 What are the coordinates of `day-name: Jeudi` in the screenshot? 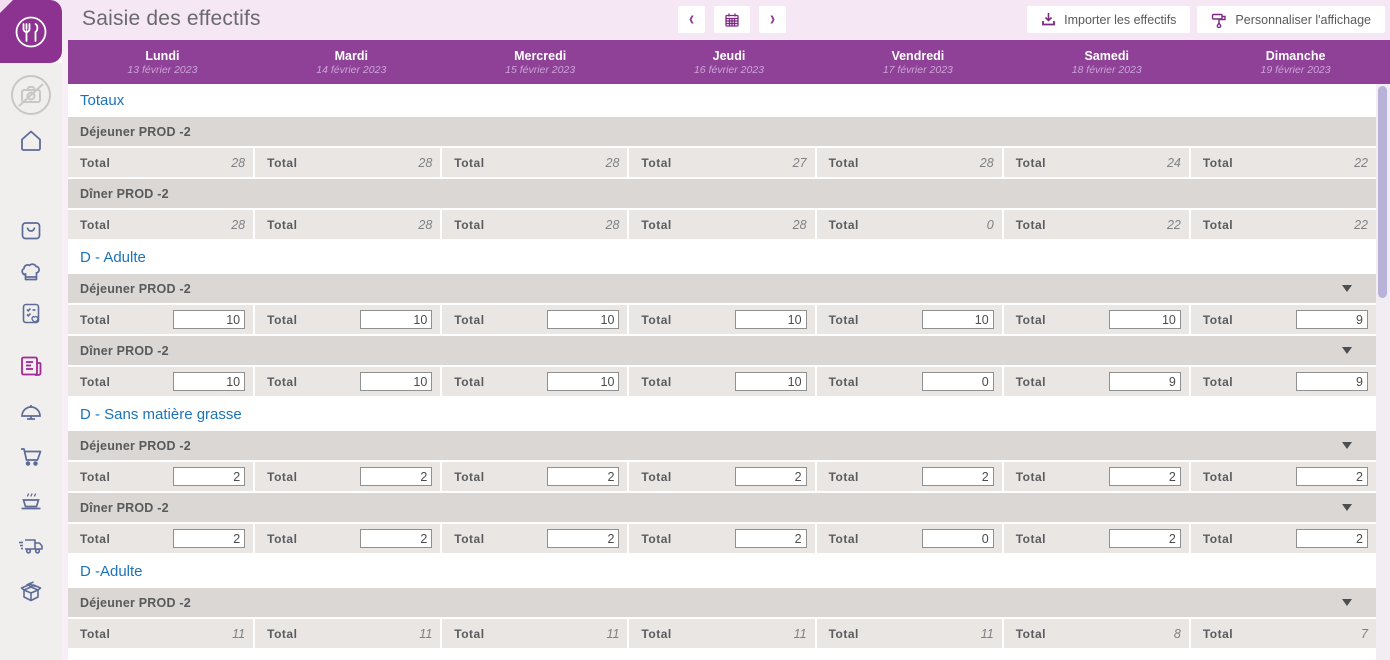 It's located at (729, 55).